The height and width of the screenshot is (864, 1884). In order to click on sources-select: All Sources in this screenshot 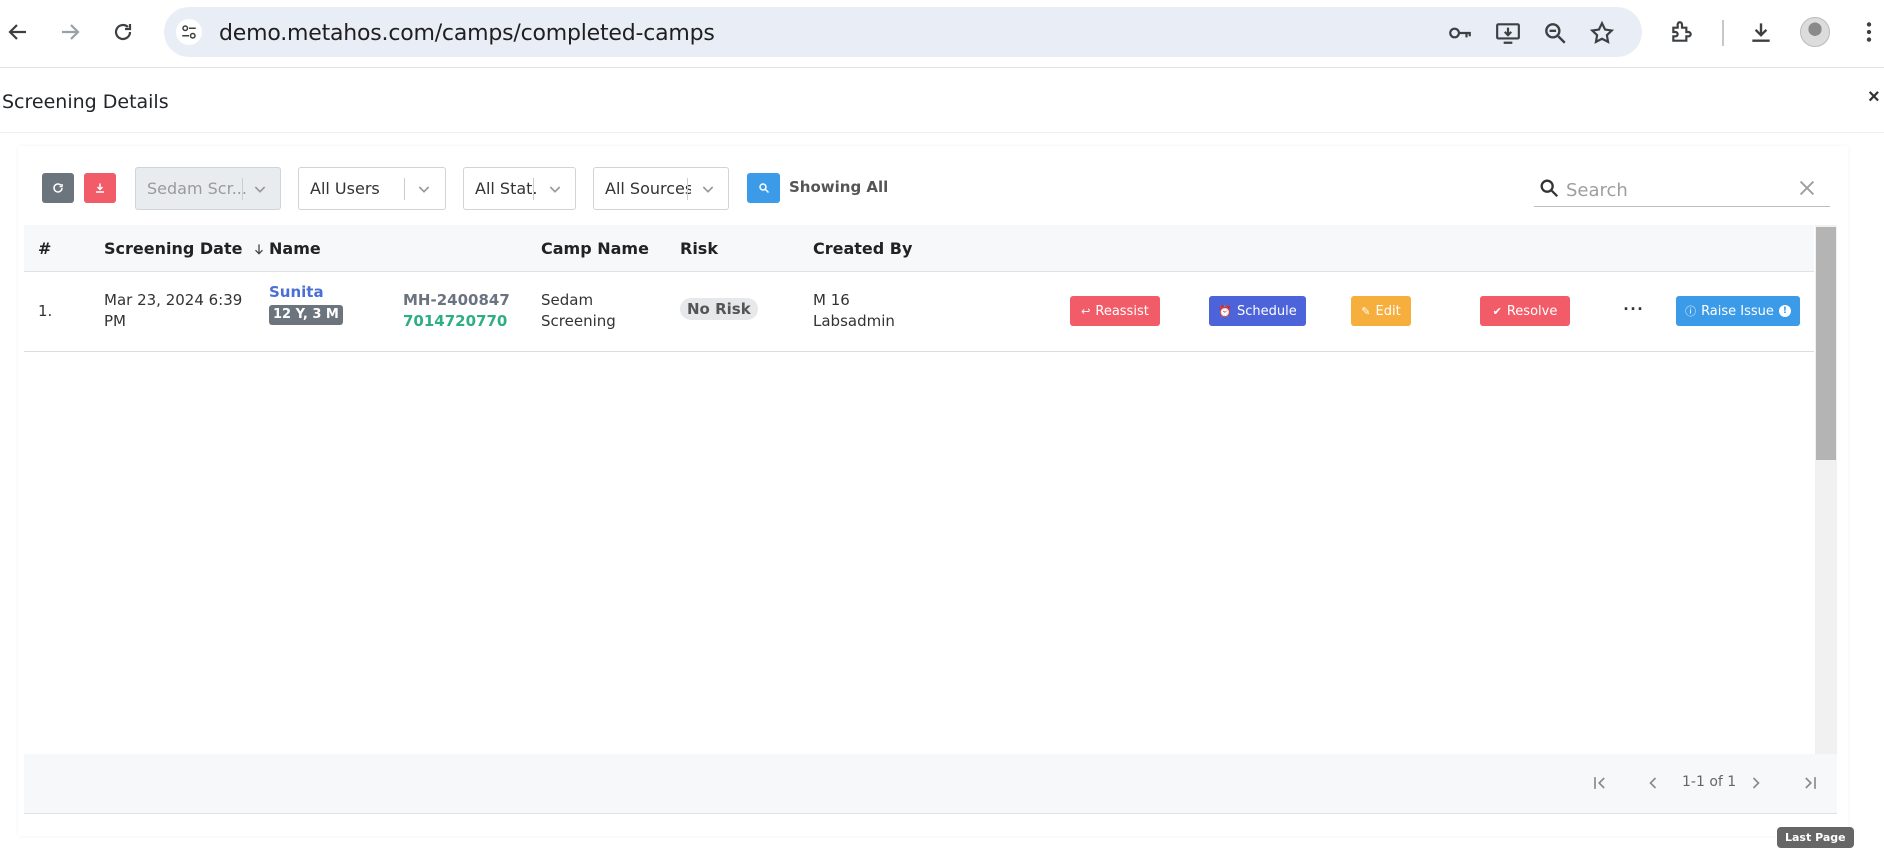, I will do `click(661, 188)`.